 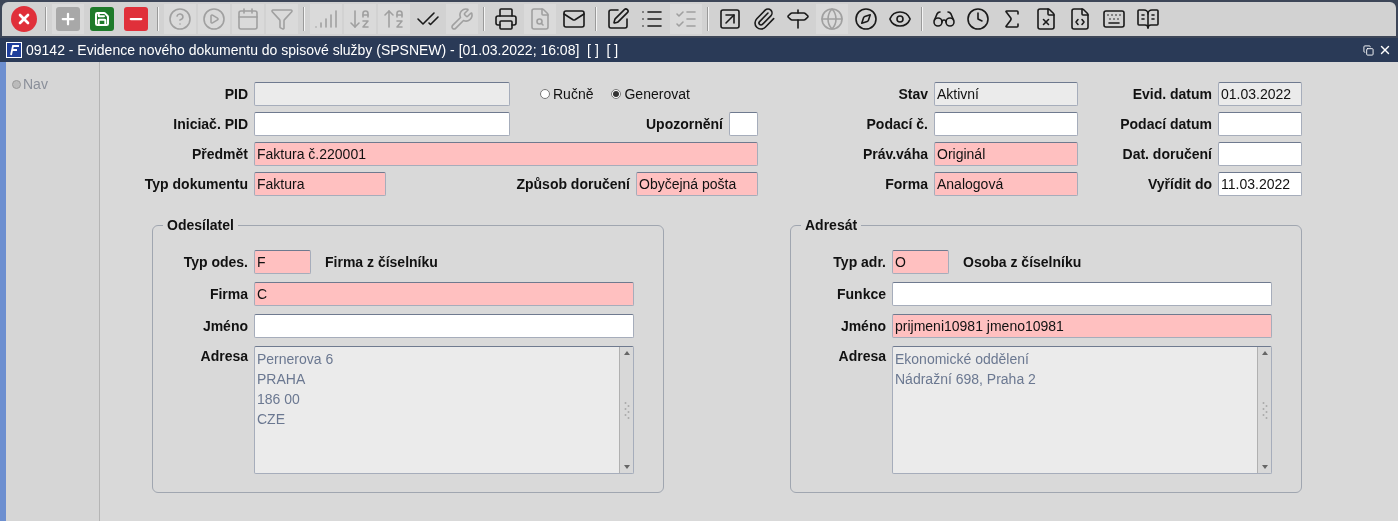 What do you see at coordinates (859, 262) in the screenshot?
I see `field-label: Typ adr.` at bounding box center [859, 262].